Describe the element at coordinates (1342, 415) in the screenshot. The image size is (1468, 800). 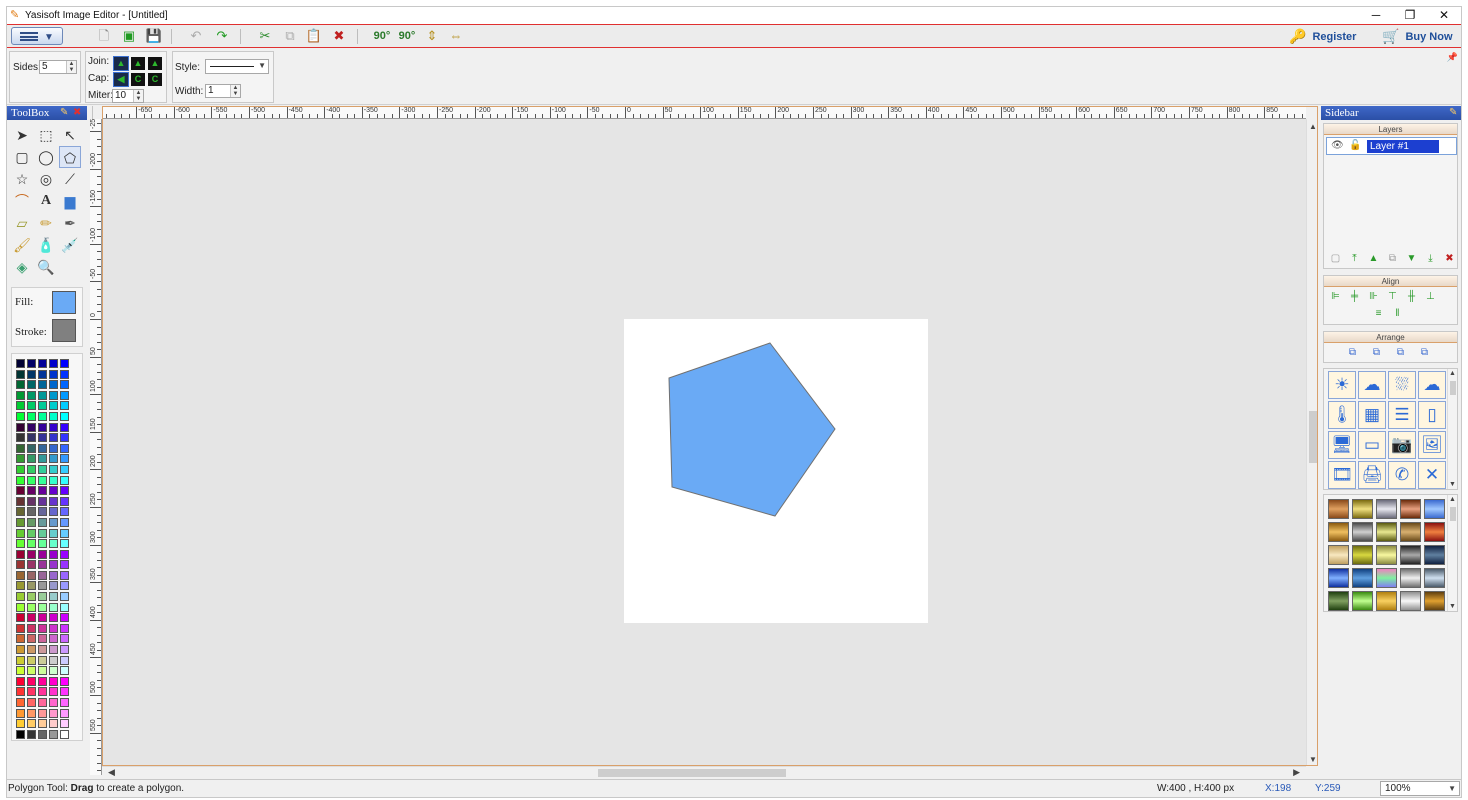
I see `shape-library-icon: 🌡` at that location.